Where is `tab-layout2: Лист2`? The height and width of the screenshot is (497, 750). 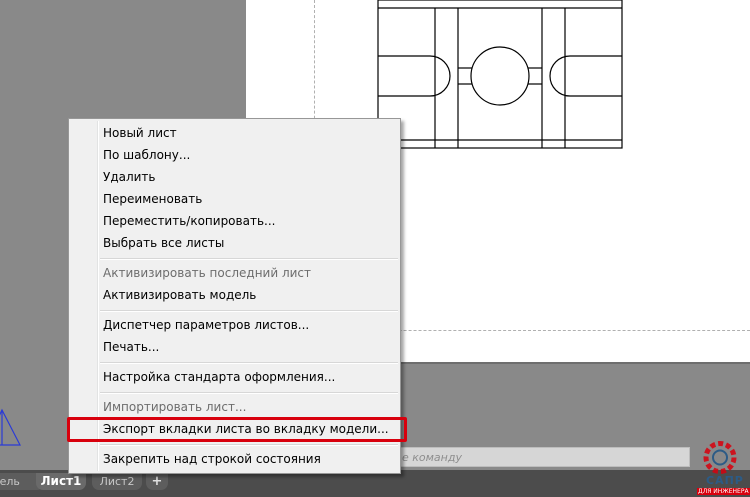 tab-layout2: Лист2 is located at coordinates (117, 481).